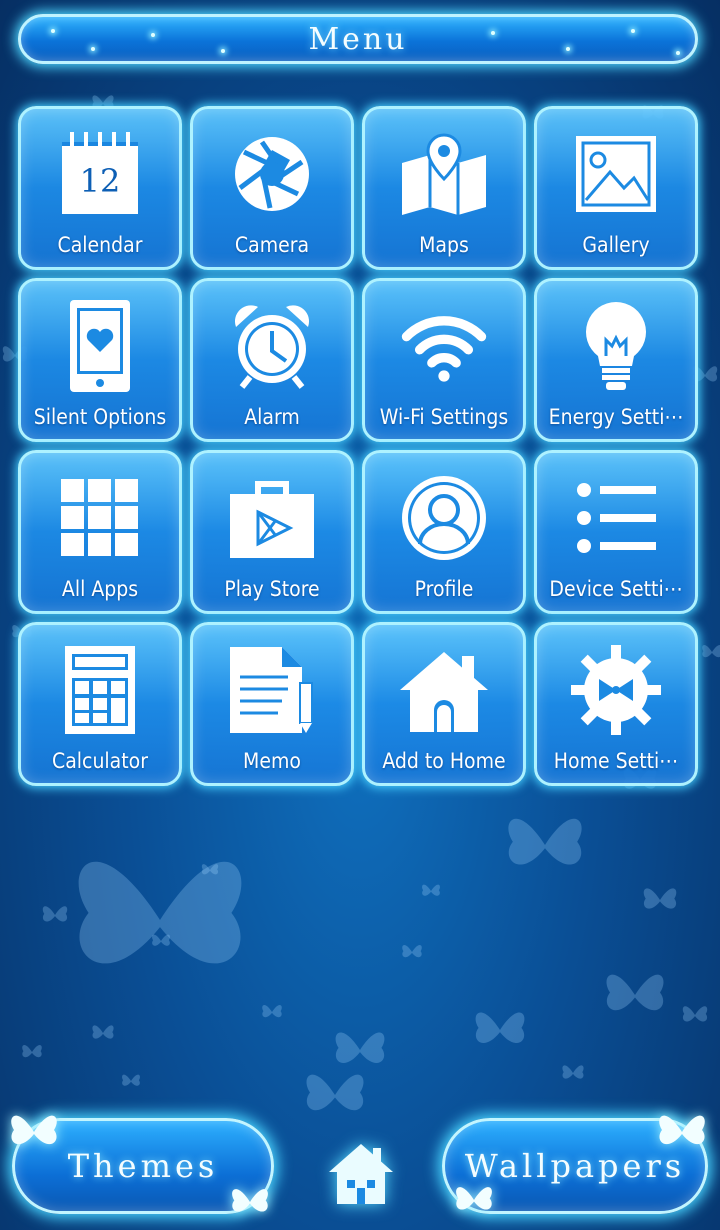 This screenshot has height=1230, width=720. Describe the element at coordinates (444, 518) in the screenshot. I see `person-icon` at that location.